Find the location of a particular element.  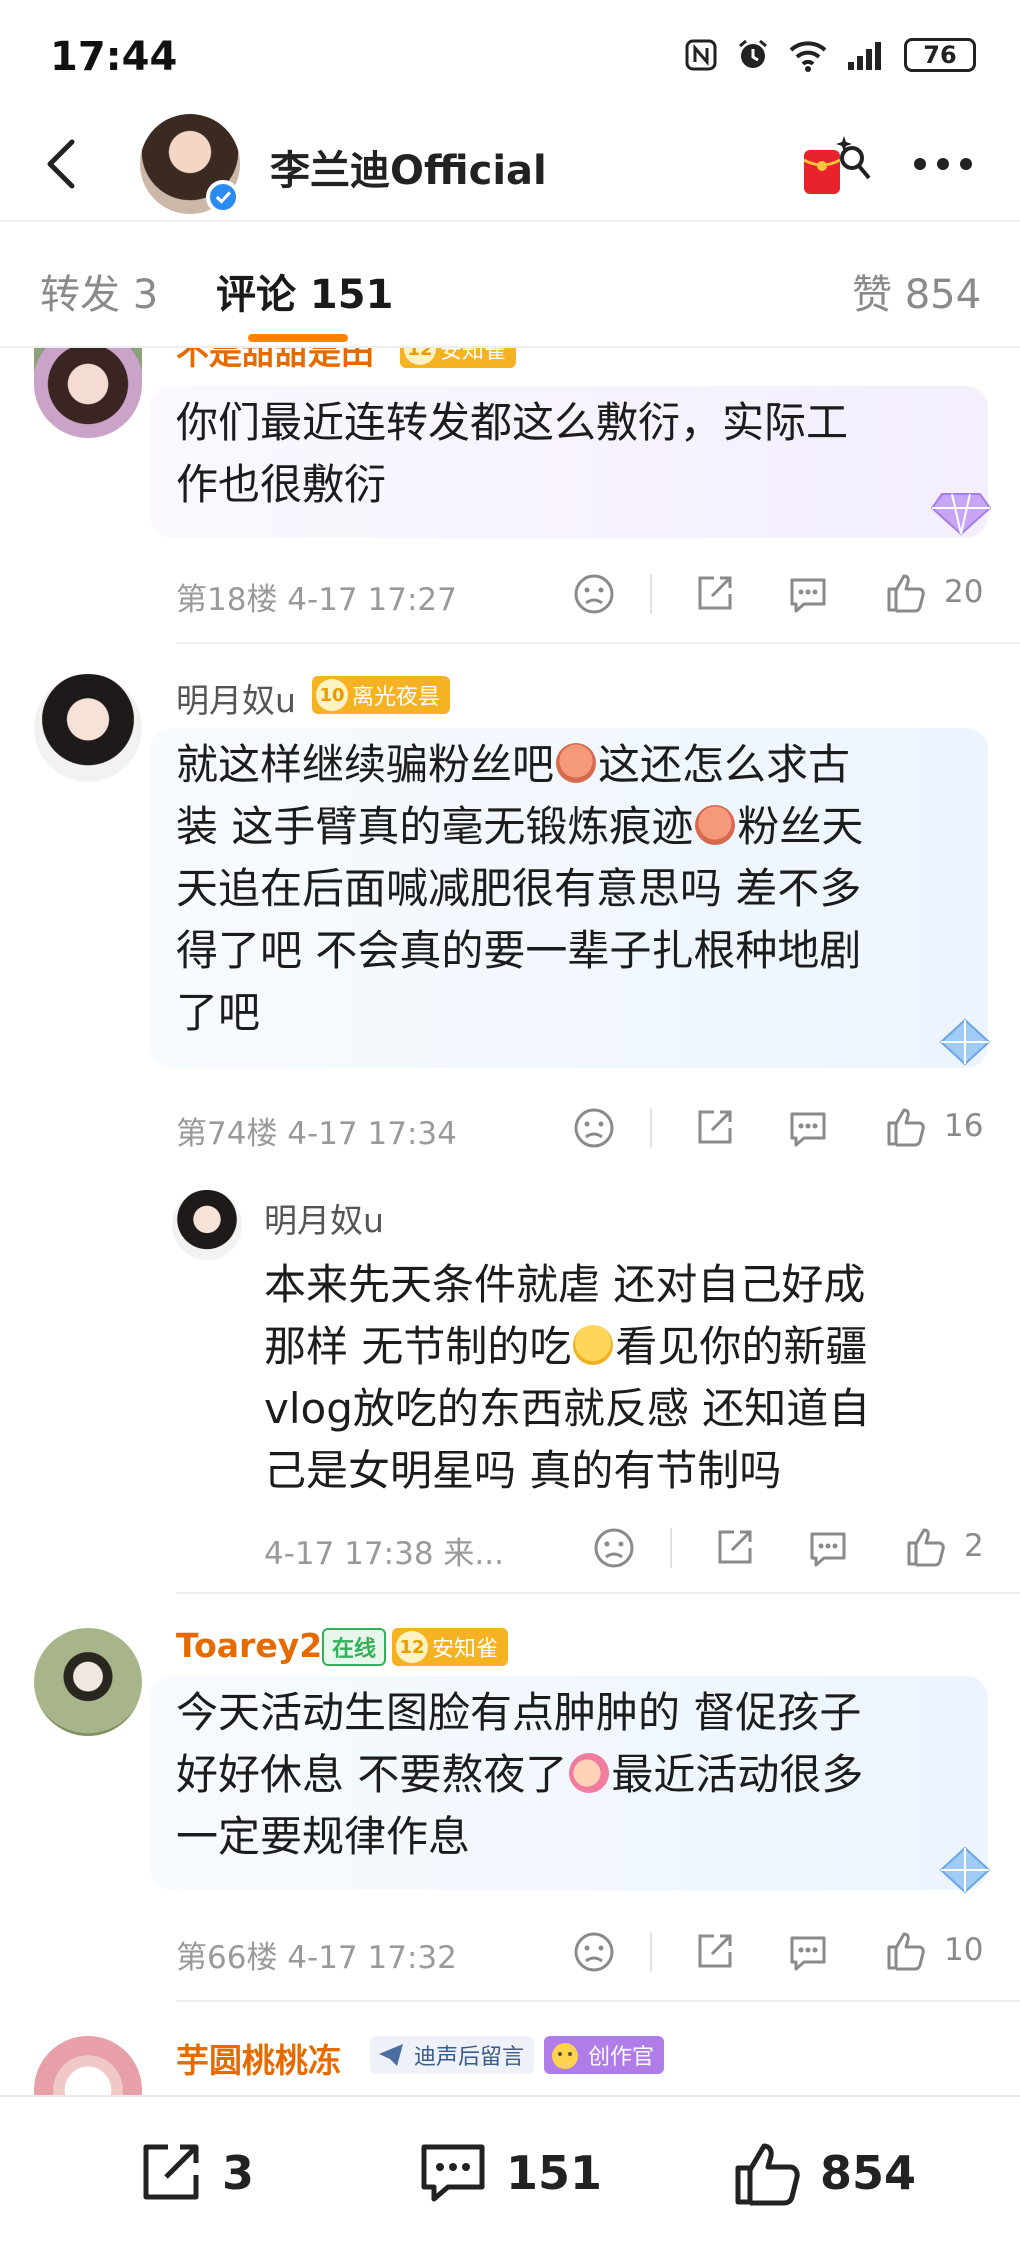

wifi-icon is located at coordinates (808, 56).